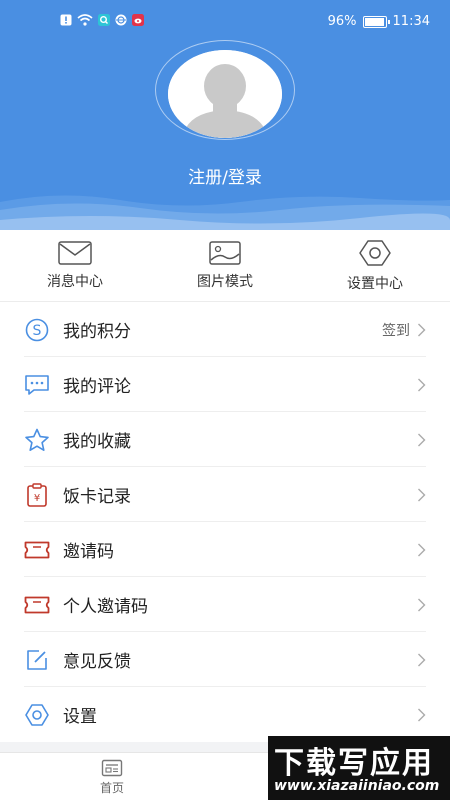 This screenshot has width=450, height=800. Describe the element at coordinates (105, 607) in the screenshot. I see `menu-item-label: 个人邀请码` at that location.